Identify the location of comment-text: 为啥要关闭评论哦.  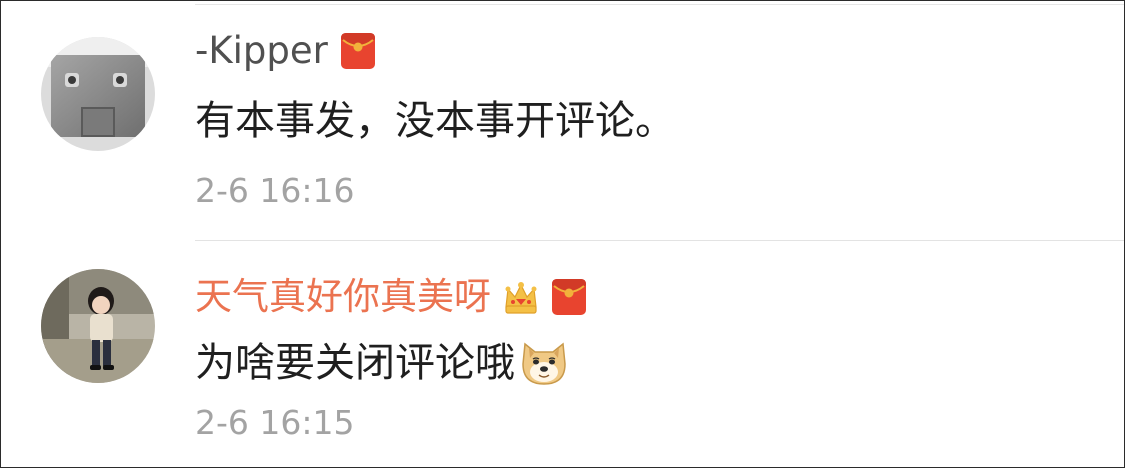
(382, 363).